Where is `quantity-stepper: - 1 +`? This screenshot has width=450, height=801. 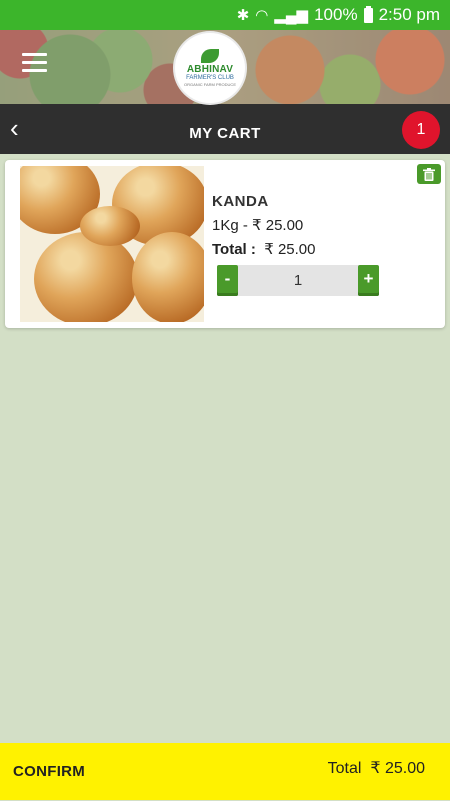 quantity-stepper: - 1 + is located at coordinates (298, 280).